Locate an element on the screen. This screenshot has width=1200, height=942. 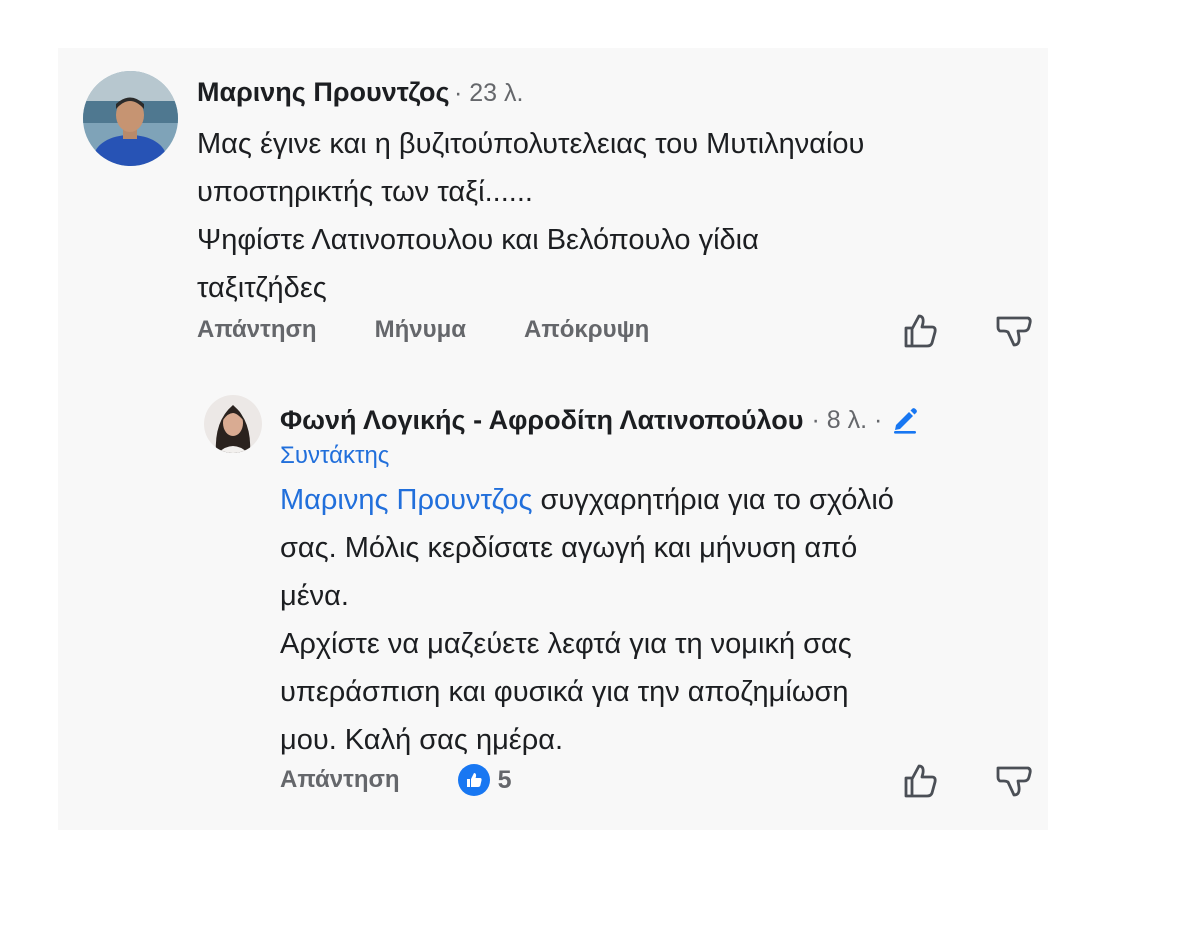
comment-actions: Απάντηση Μήνυμα Απόκρυψη is located at coordinates (423, 330).